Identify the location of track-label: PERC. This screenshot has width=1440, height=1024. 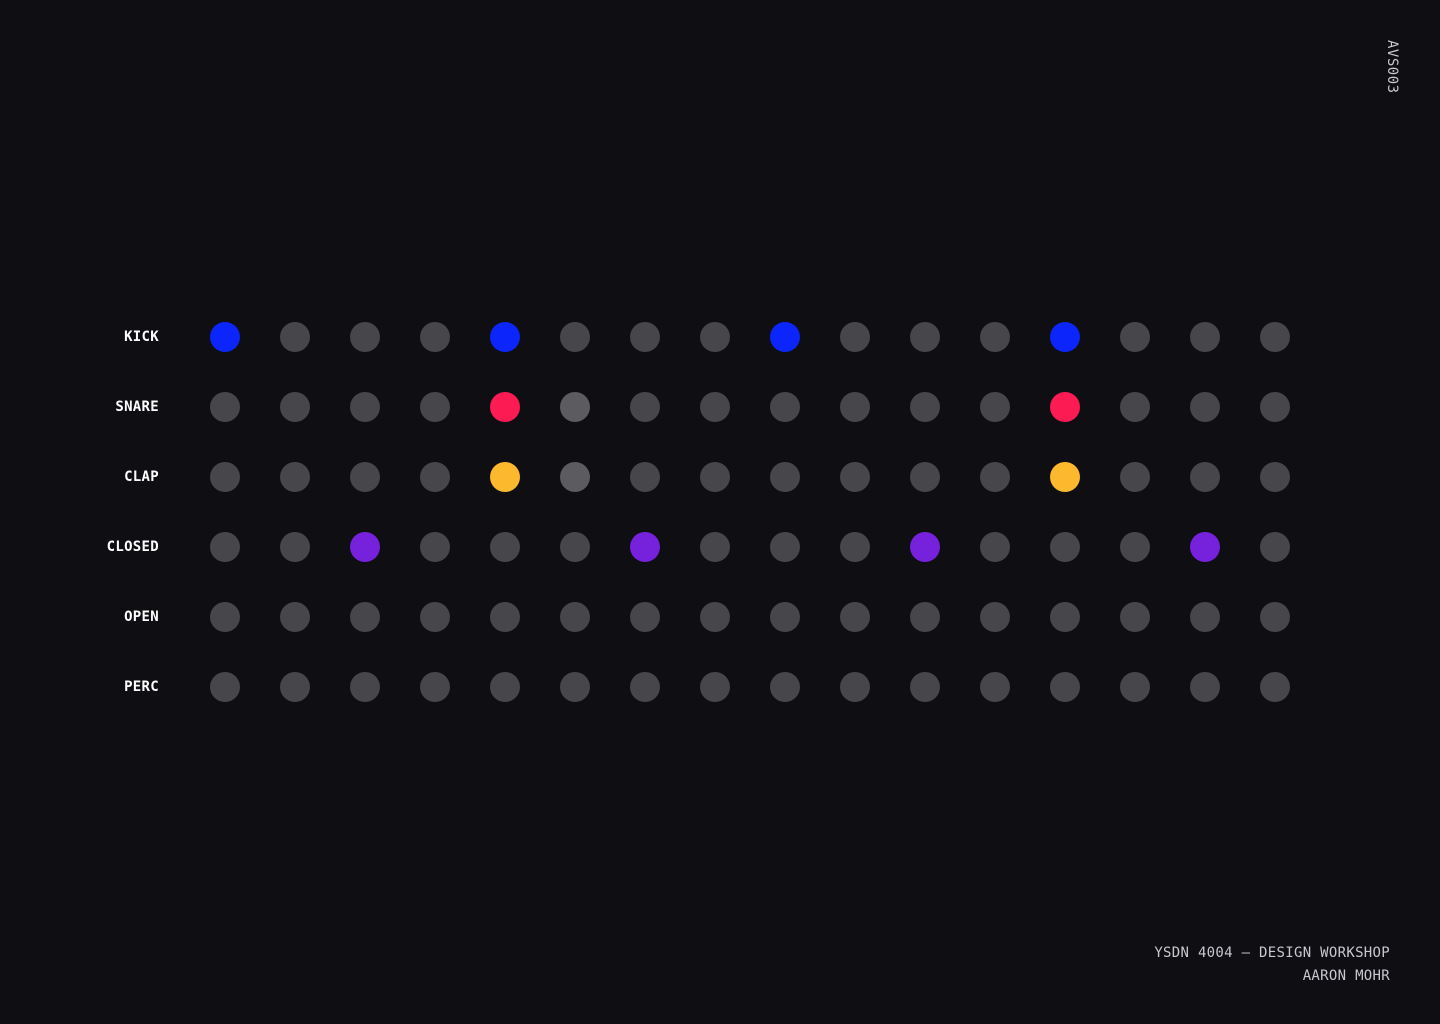
(141, 687).